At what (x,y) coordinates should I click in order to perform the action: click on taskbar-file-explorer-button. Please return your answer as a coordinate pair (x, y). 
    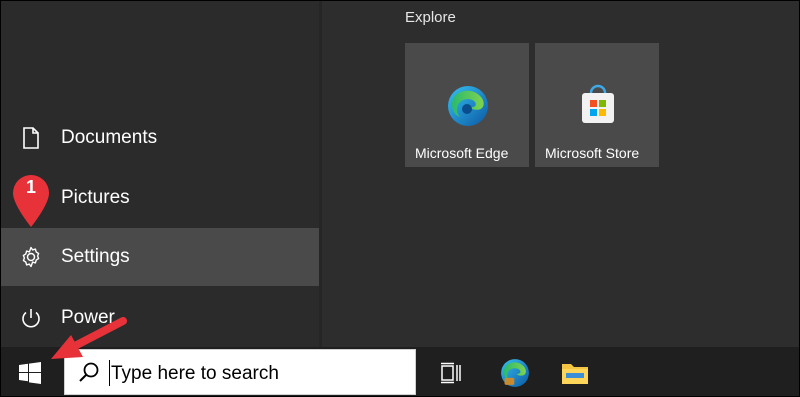
    Looking at the image, I should click on (575, 371).